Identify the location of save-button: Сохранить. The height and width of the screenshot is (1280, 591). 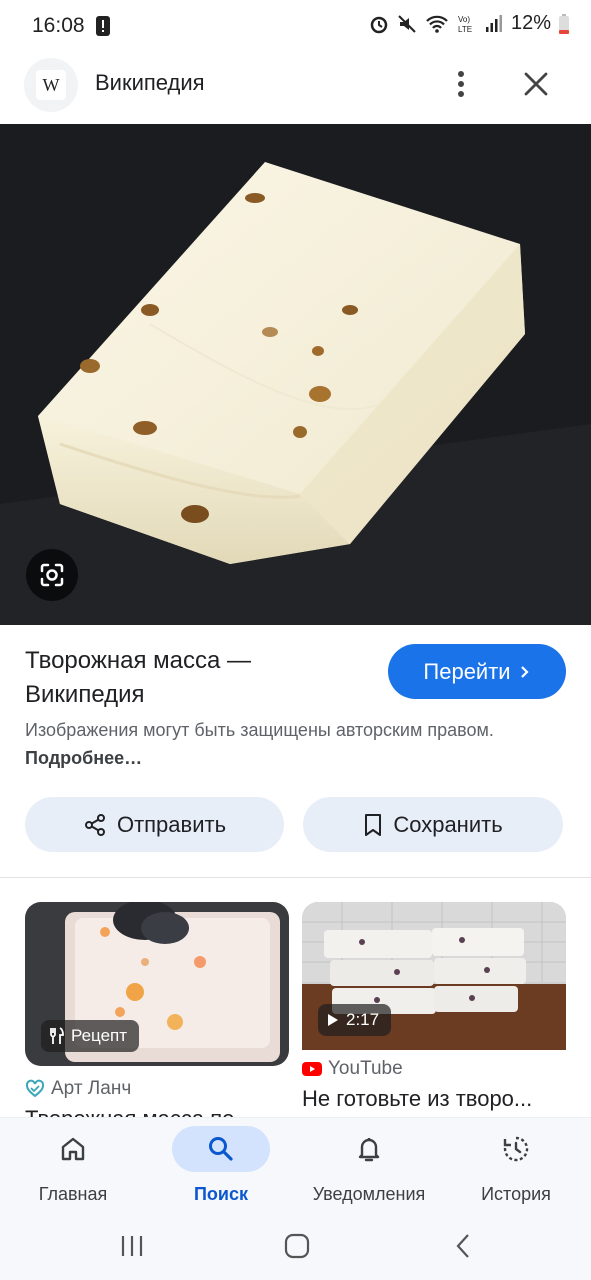
(433, 824).